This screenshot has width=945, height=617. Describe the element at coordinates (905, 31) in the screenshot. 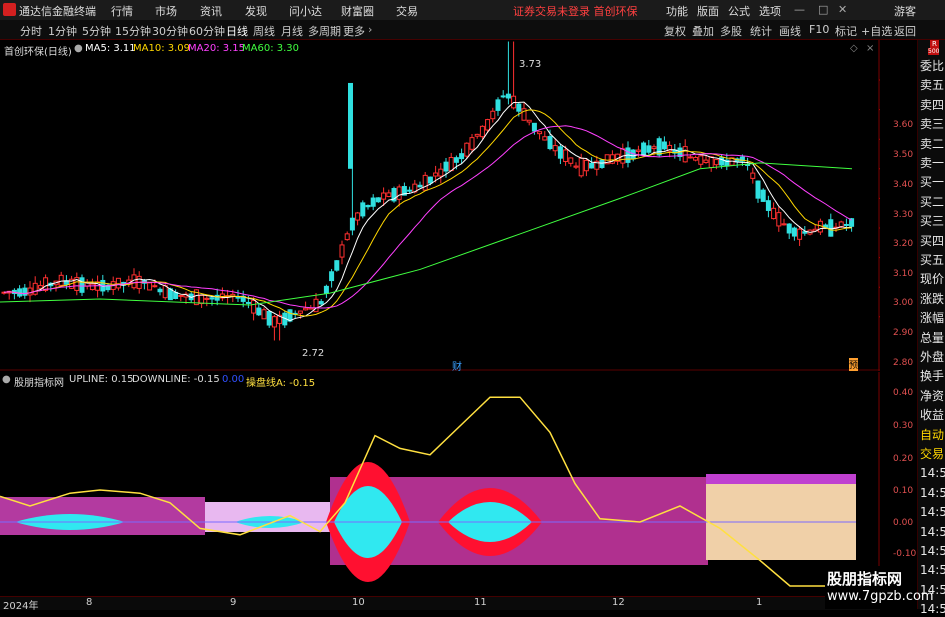

I see `toolbar-back: 返回` at that location.